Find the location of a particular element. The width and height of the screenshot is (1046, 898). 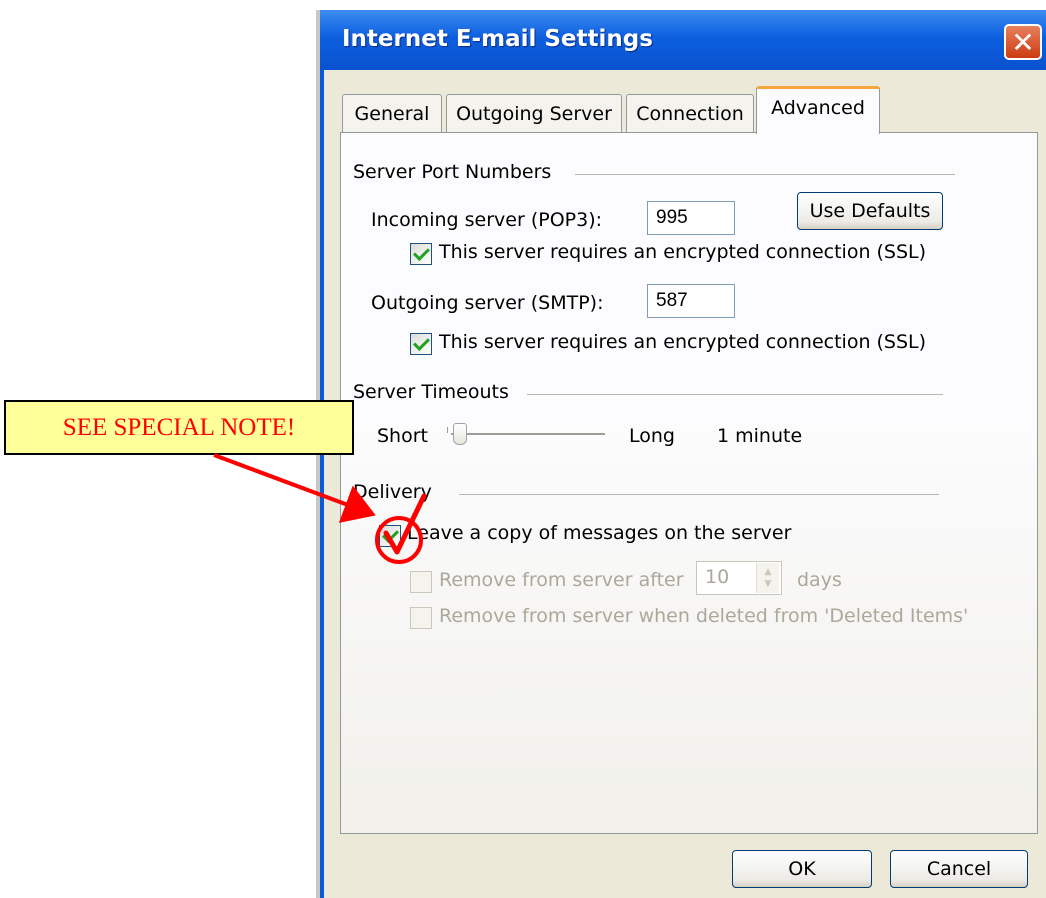

incoming-ssl-checkbox is located at coordinates (421, 254).